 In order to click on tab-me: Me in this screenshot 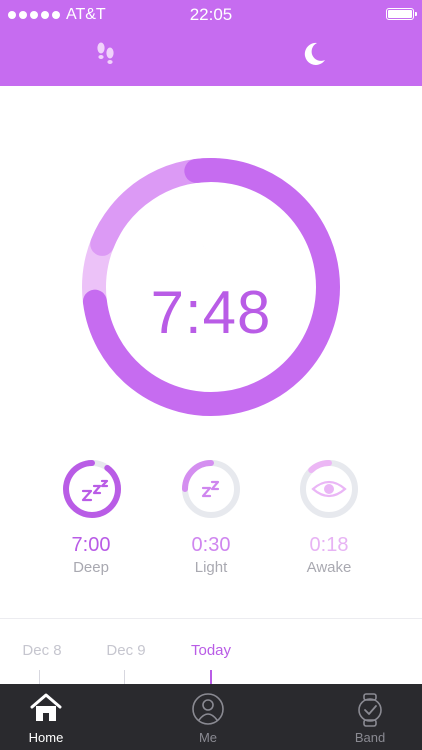, I will do `click(208, 717)`.